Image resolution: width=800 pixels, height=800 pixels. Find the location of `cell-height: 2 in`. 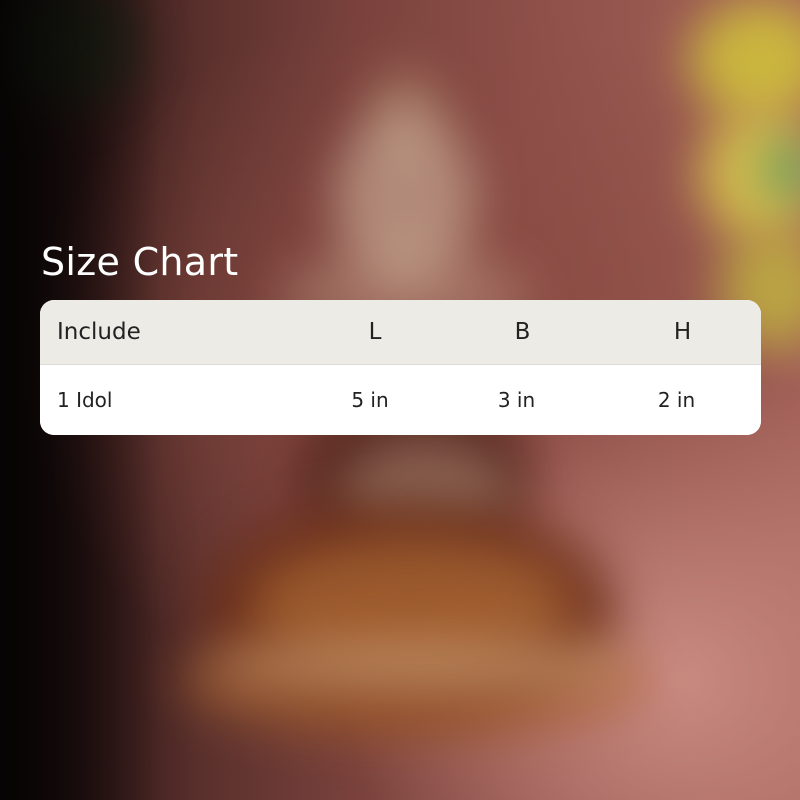

cell-height: 2 in is located at coordinates (676, 400).